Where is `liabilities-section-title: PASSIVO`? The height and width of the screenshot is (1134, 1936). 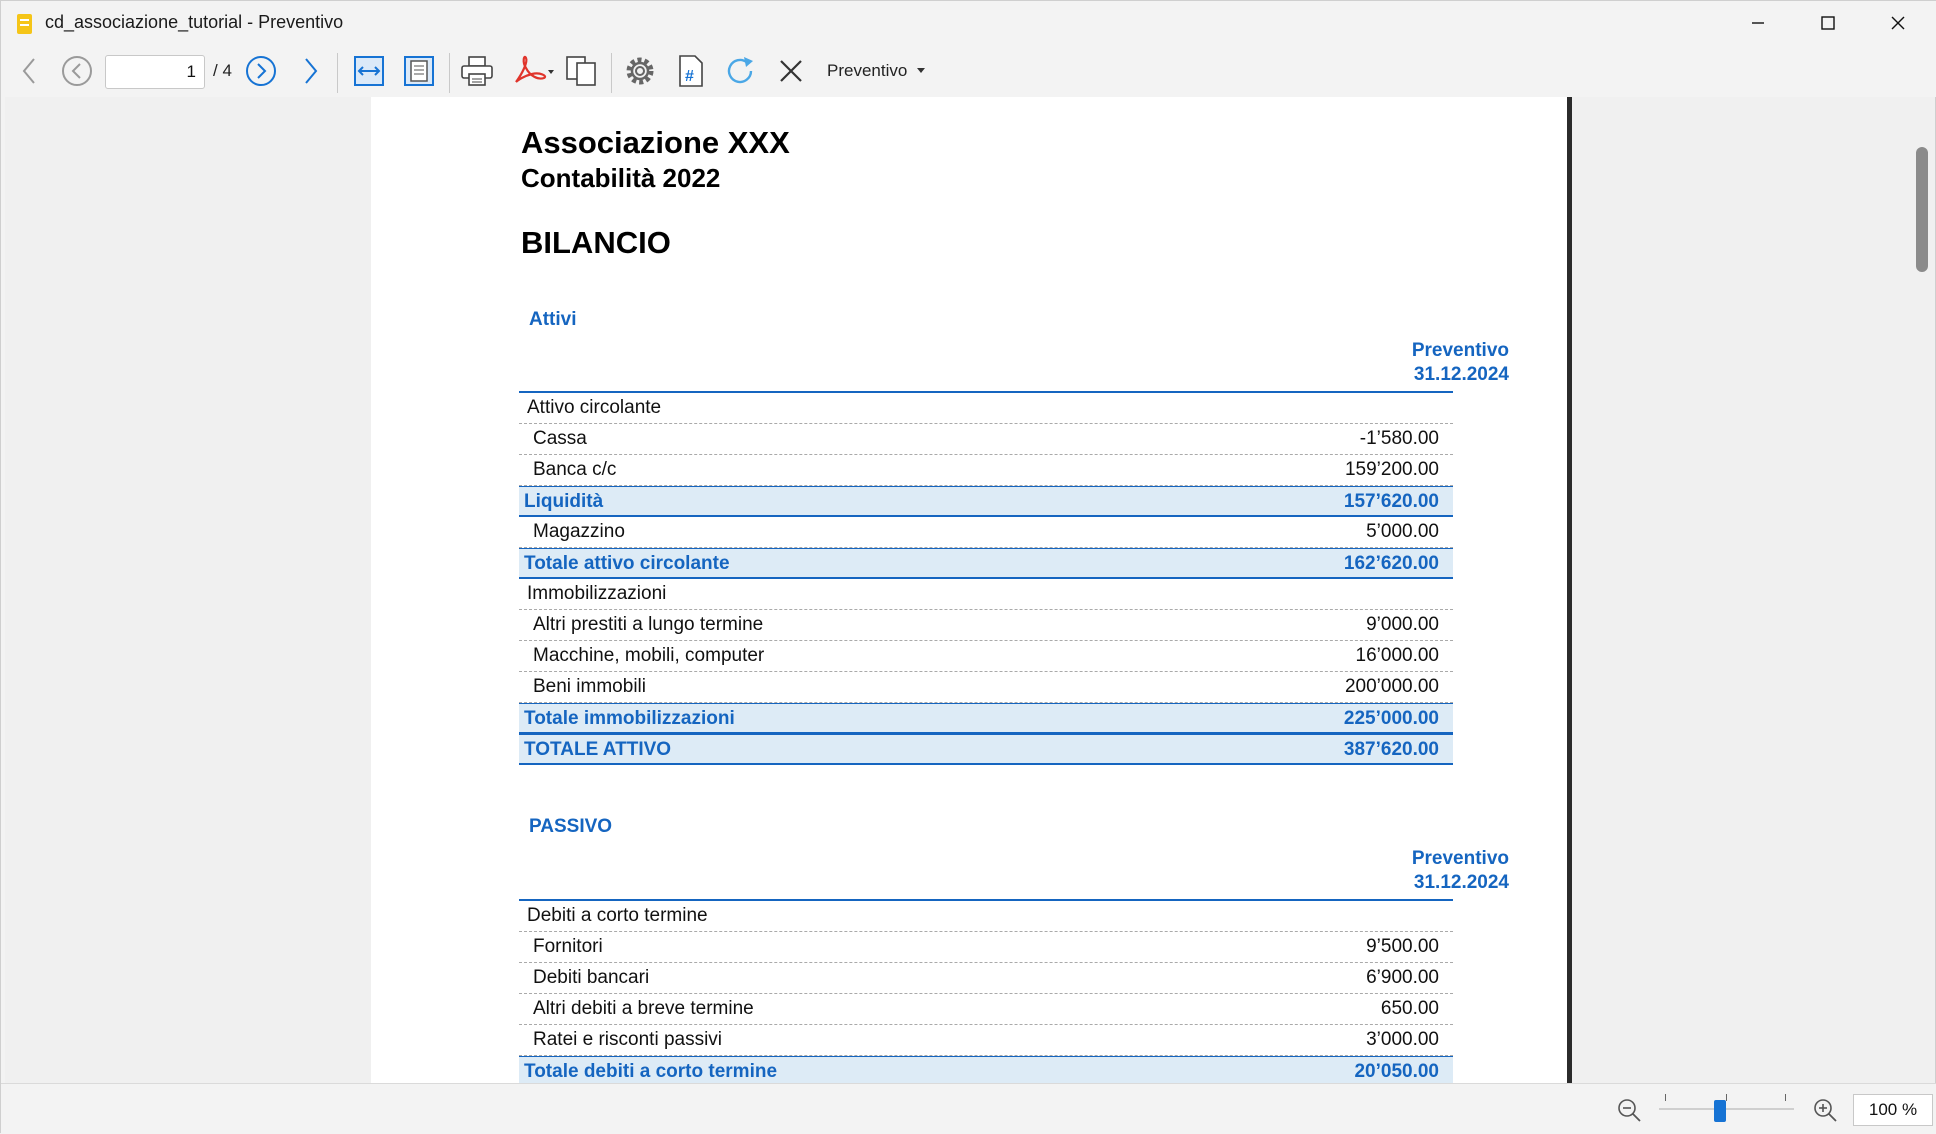 liabilities-section-title: PASSIVO is located at coordinates (571, 826).